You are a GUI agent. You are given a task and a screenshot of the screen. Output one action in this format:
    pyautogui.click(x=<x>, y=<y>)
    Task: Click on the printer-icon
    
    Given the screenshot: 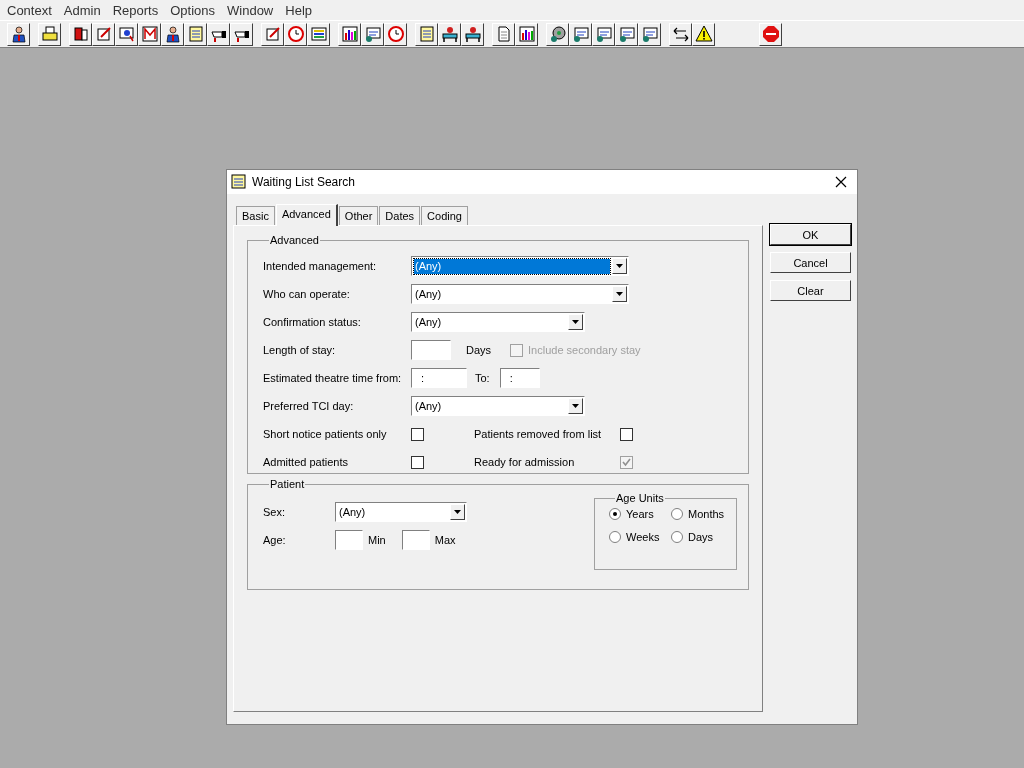 What is the action you would take?
    pyautogui.click(x=49, y=34)
    